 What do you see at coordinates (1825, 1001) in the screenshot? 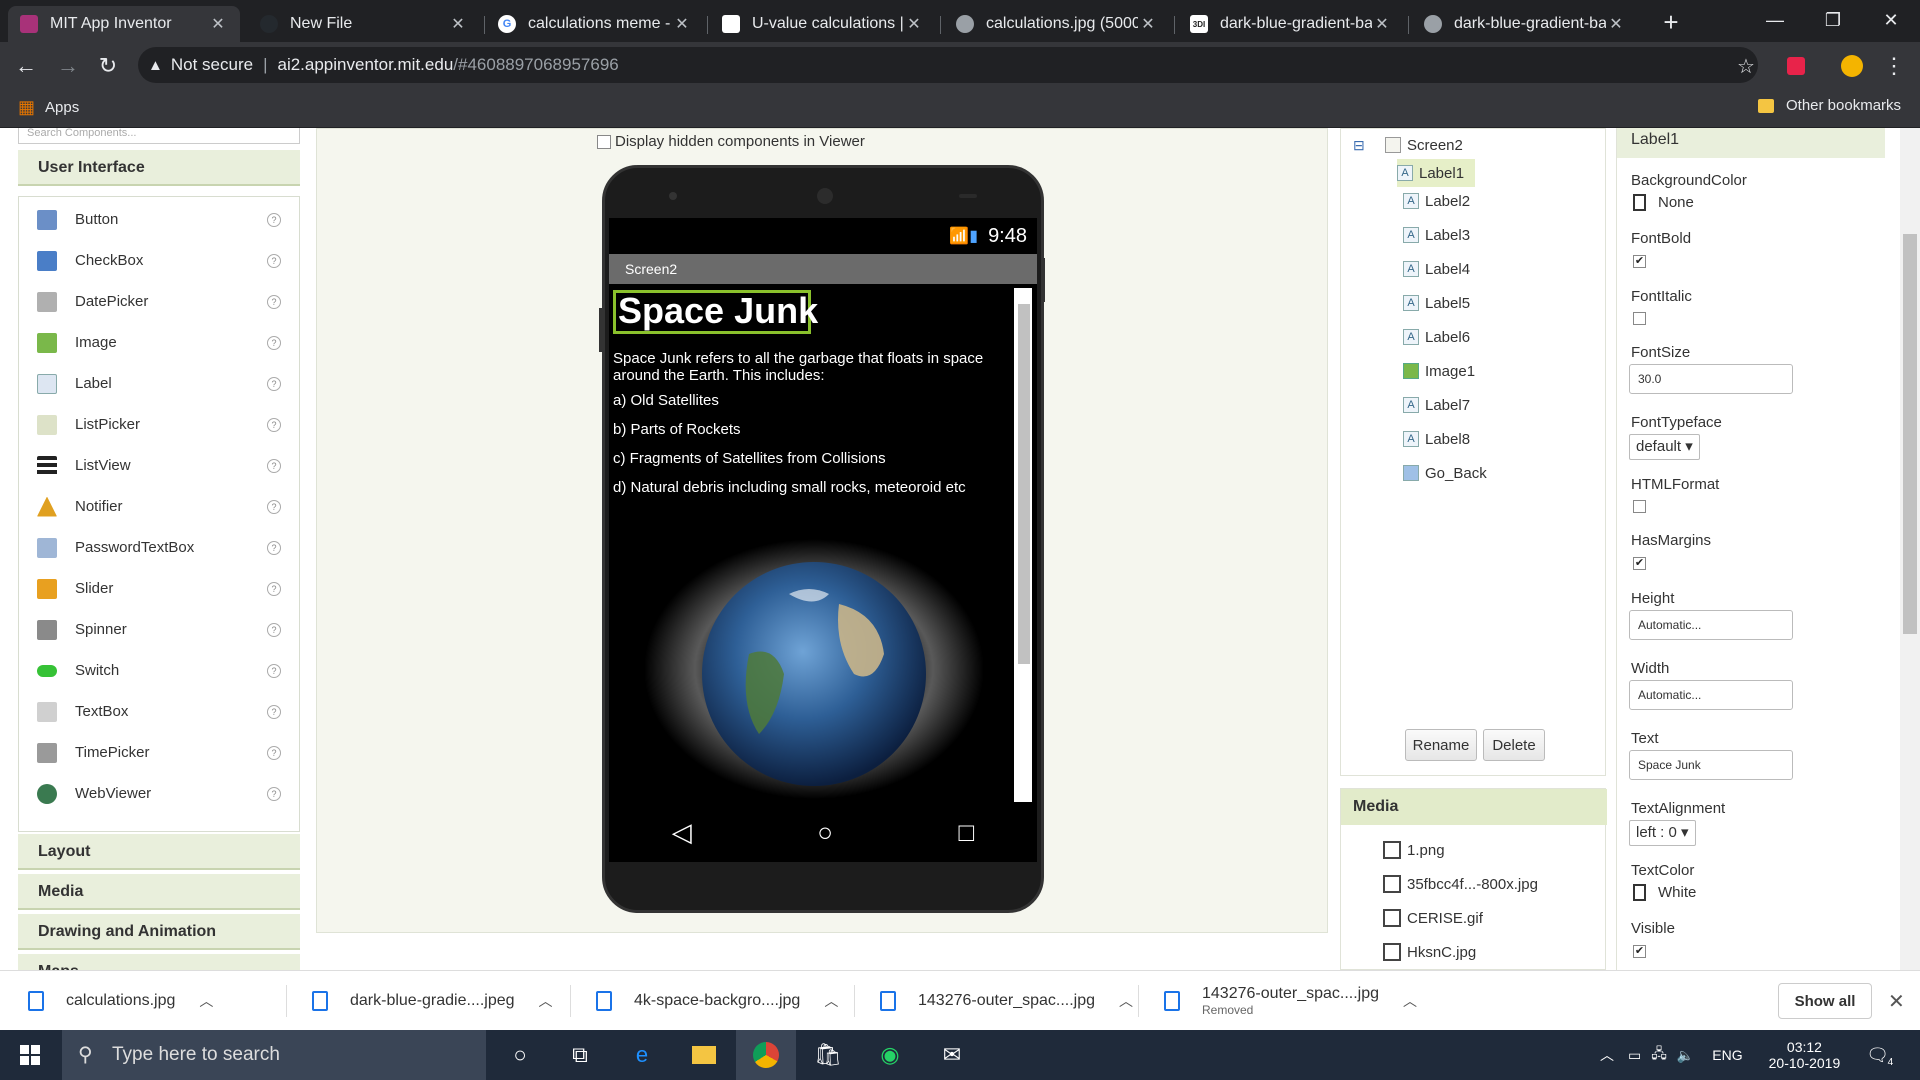
I see `show-all-button: Show all` at bounding box center [1825, 1001].